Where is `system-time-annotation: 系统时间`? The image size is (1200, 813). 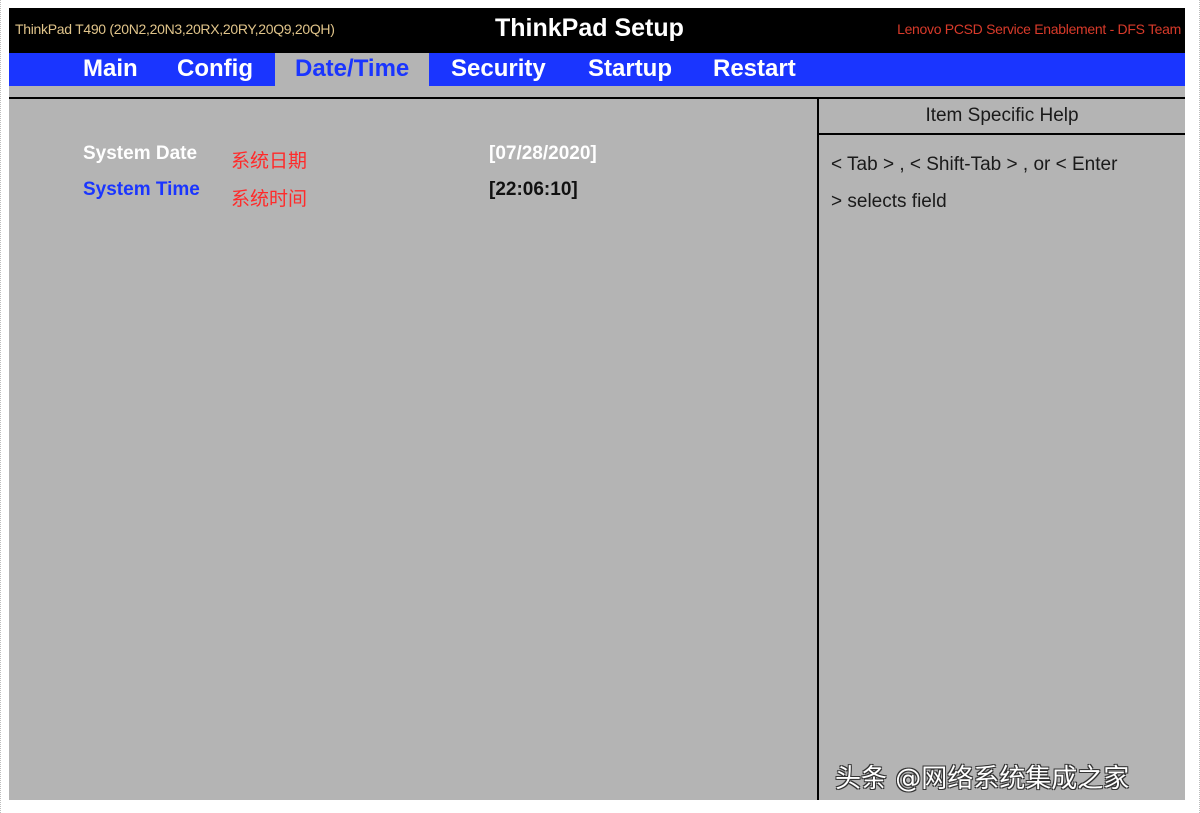
system-time-annotation: 系统时间 is located at coordinates (269, 199).